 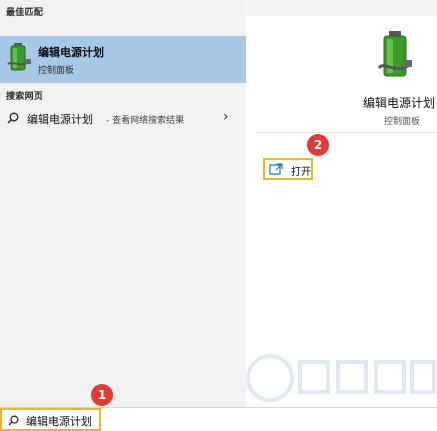 I want to click on web-search-header: 搜索网页, so click(x=25, y=97).